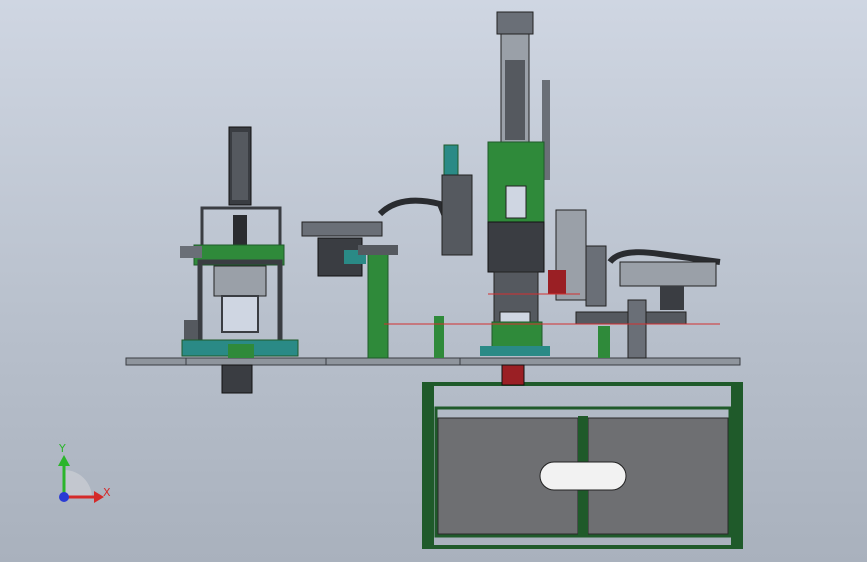 This screenshot has height=562, width=867. I want to click on table-plate, so click(433, 361).